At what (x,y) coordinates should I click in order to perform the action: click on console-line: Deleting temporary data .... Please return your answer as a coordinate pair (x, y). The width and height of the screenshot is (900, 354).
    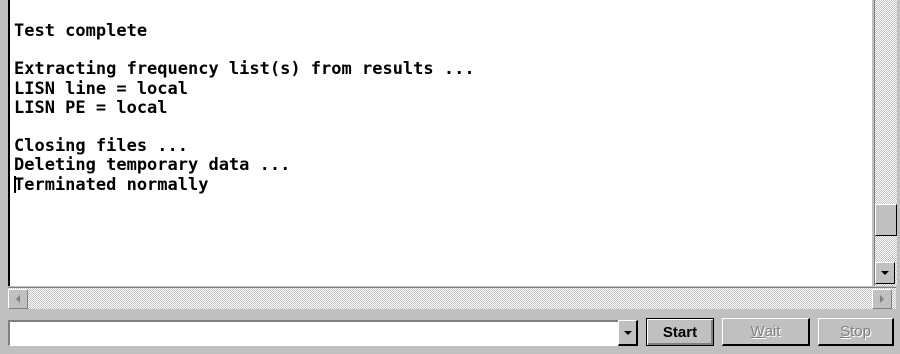
    Looking at the image, I should click on (152, 165).